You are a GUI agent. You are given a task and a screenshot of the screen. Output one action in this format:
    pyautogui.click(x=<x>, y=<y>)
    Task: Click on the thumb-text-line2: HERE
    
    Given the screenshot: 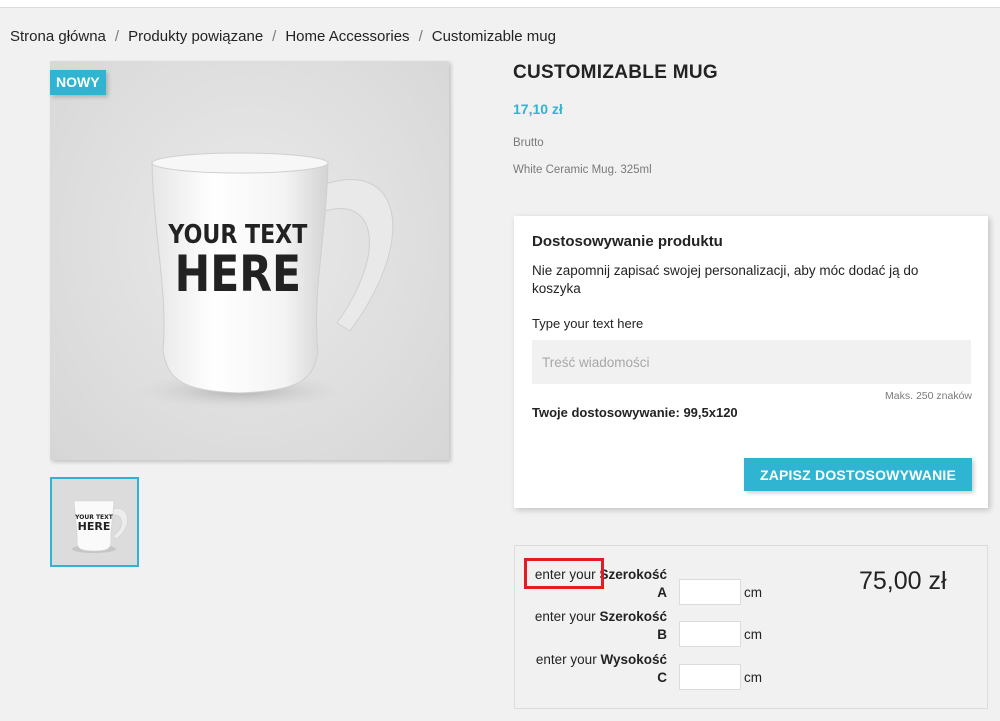 What is the action you would take?
    pyautogui.click(x=94, y=526)
    